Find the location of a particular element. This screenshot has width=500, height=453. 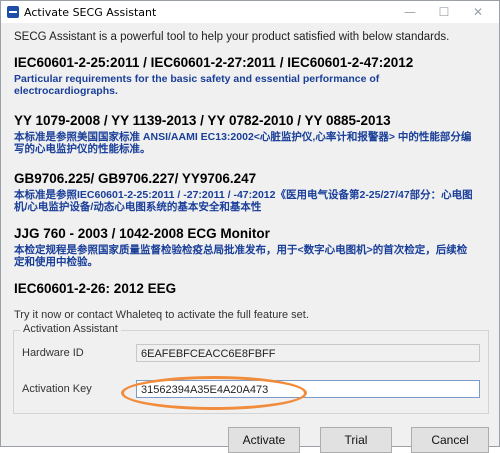

standard-heading: GB9706.225/ GB9706.227/ YY9706.247 is located at coordinates (135, 178).